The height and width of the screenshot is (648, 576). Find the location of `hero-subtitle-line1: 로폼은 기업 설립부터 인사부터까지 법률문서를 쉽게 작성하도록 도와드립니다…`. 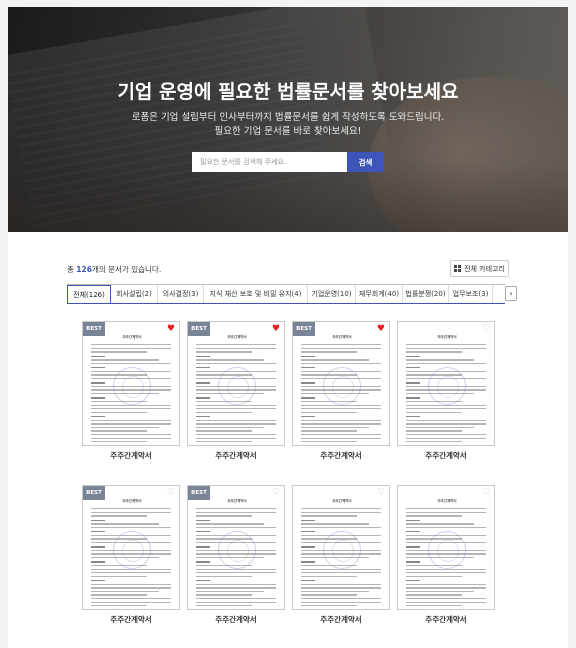

hero-subtitle-line1: 로폼은 기업 설립부터 인사부터까지 법률문서를 쉽게 작성하도록 도와드립니다… is located at coordinates (288, 117).